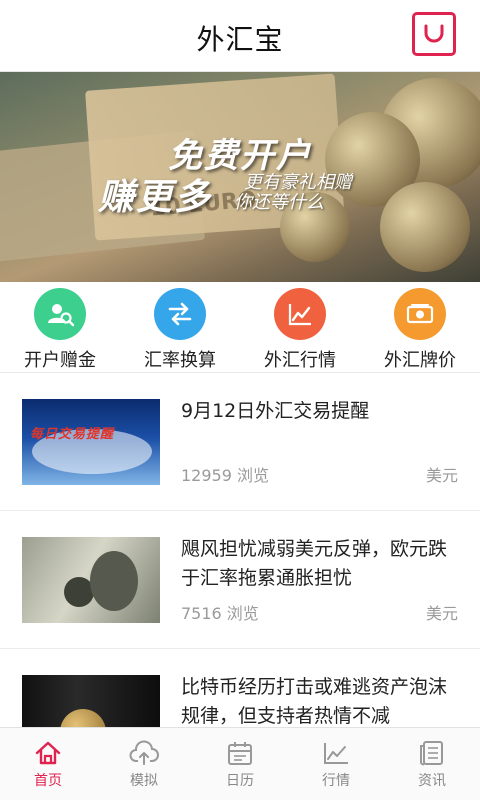 The width and height of the screenshot is (480, 800). Describe the element at coordinates (220, 613) in the screenshot. I see `news-views: 7516 浏览` at that location.